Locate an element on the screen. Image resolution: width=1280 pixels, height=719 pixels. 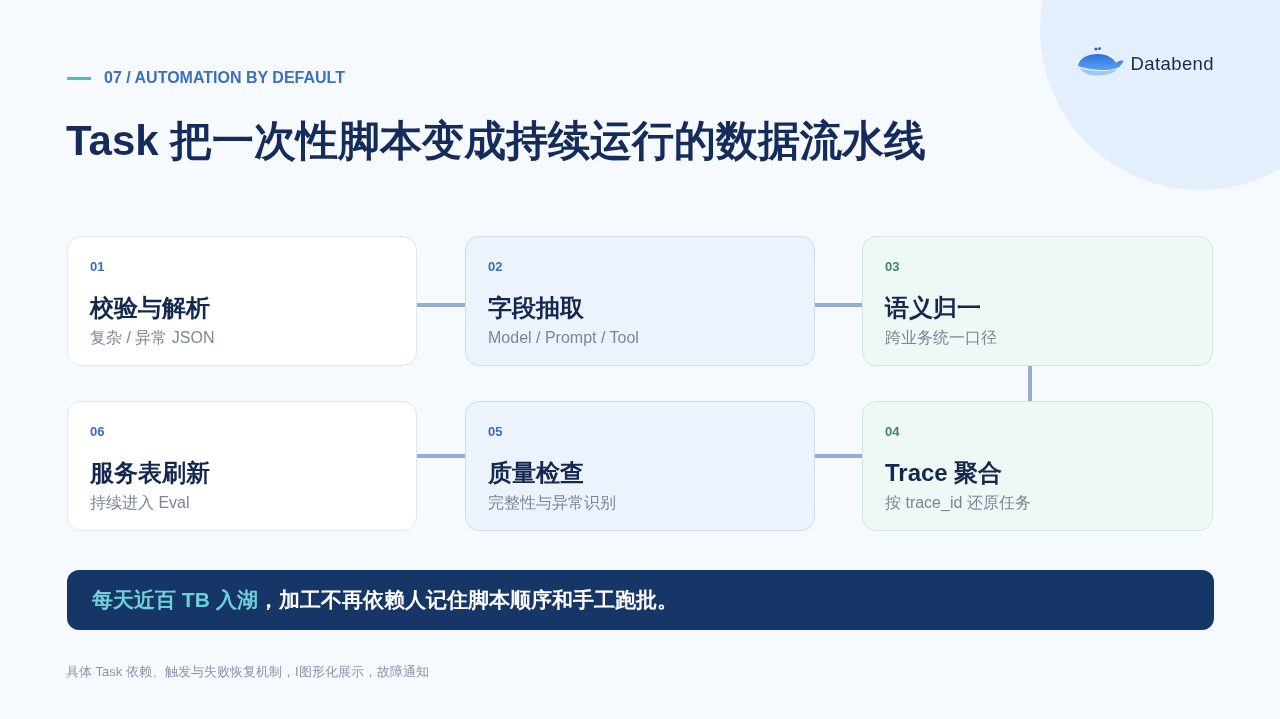
step-subtitle: 跨业务统一口径 is located at coordinates (941, 338).